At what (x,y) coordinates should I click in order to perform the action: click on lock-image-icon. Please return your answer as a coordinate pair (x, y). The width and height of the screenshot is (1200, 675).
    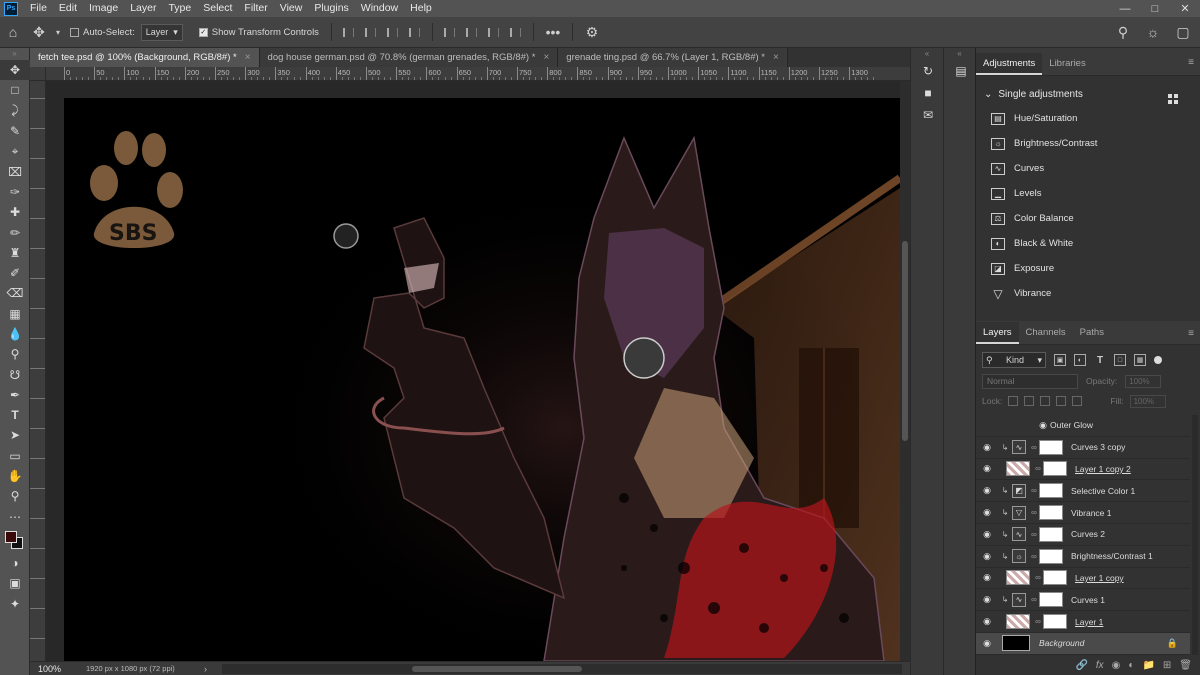
    Looking at the image, I should click on (1029, 401).